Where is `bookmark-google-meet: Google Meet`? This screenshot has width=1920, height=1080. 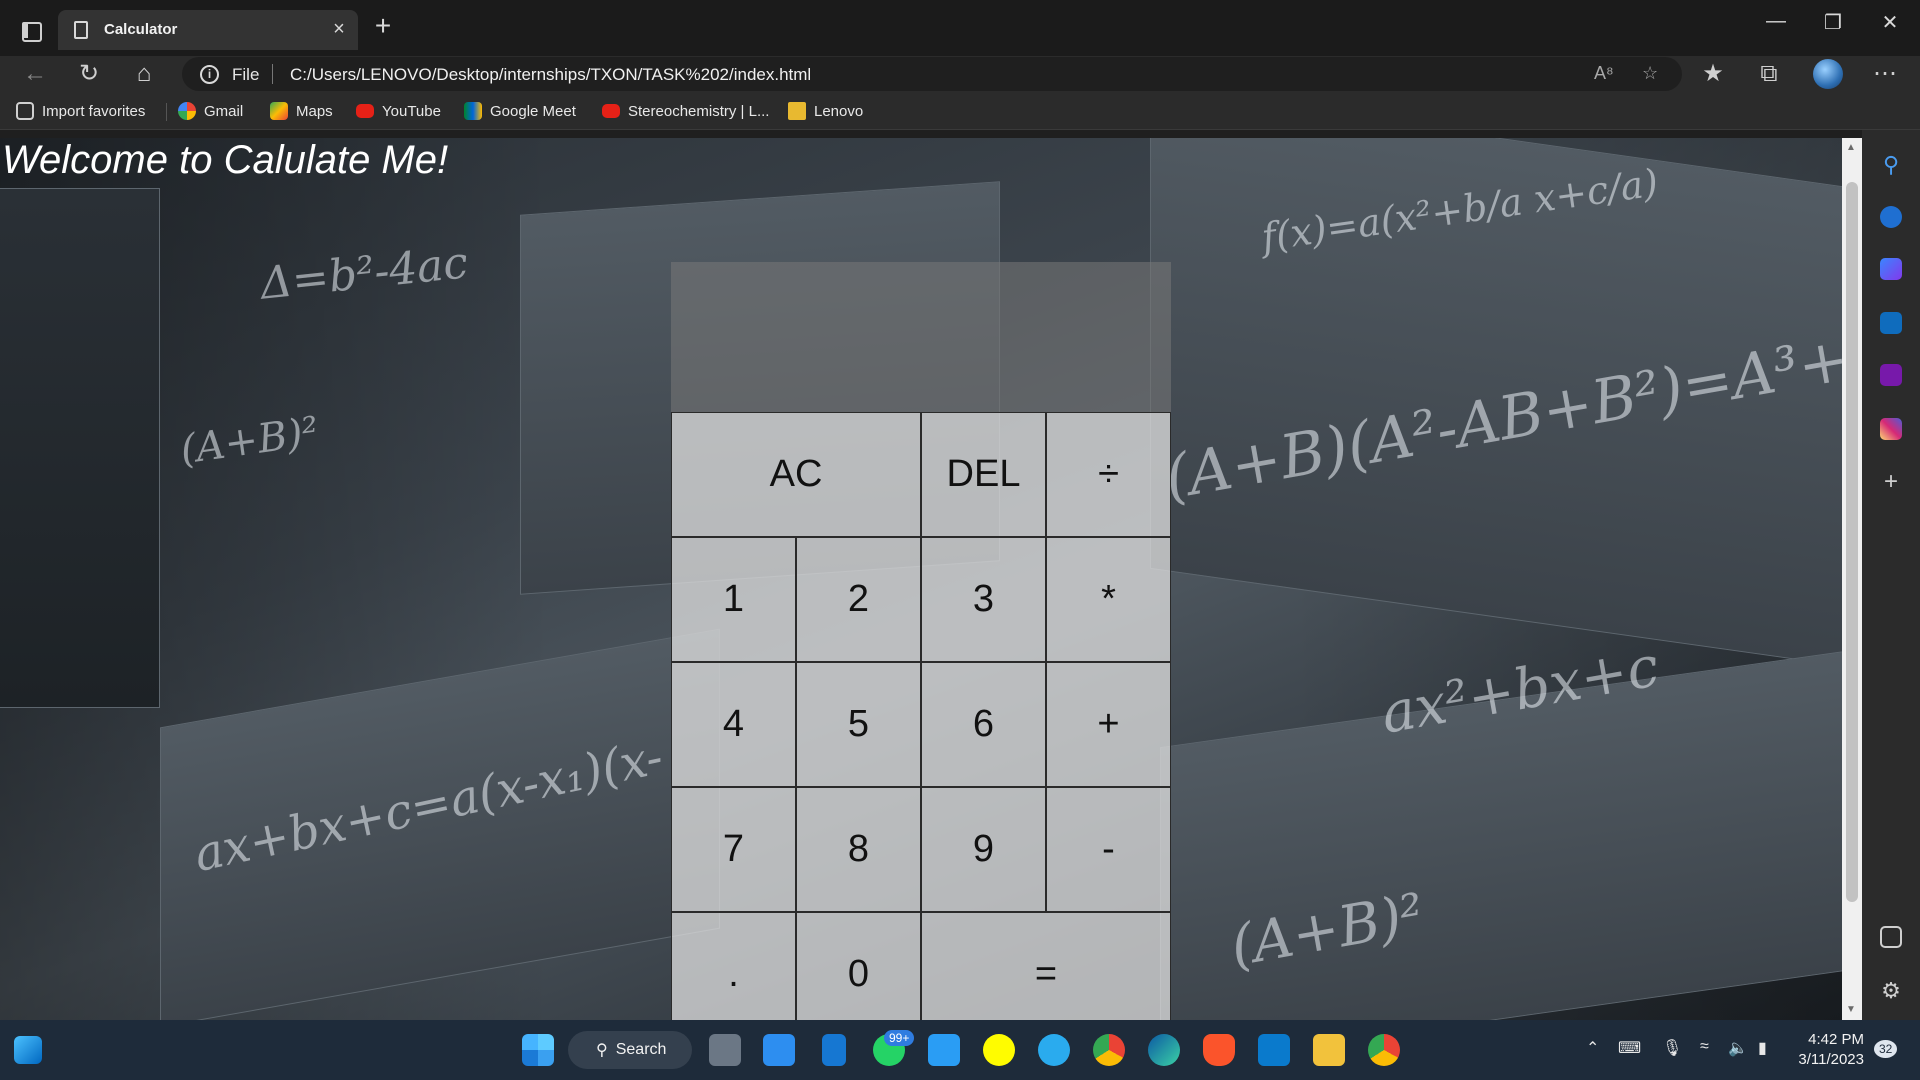
bookmark-google-meet: Google Meet is located at coordinates (520, 111).